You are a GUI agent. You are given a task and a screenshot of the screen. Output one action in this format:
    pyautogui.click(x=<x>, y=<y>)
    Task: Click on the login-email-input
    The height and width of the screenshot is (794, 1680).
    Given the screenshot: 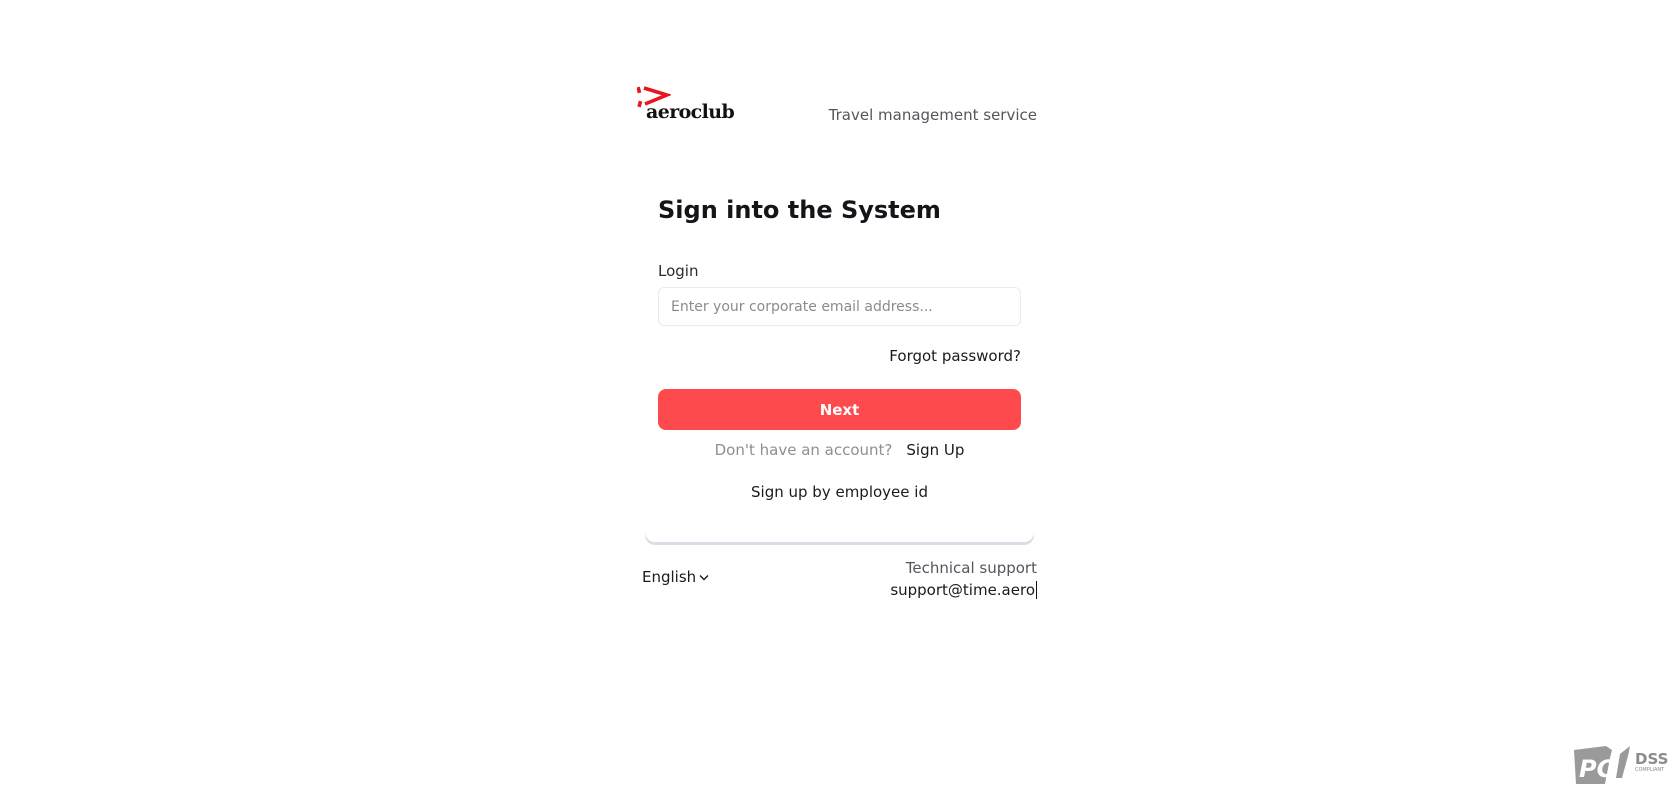 What is the action you would take?
    pyautogui.click(x=839, y=306)
    